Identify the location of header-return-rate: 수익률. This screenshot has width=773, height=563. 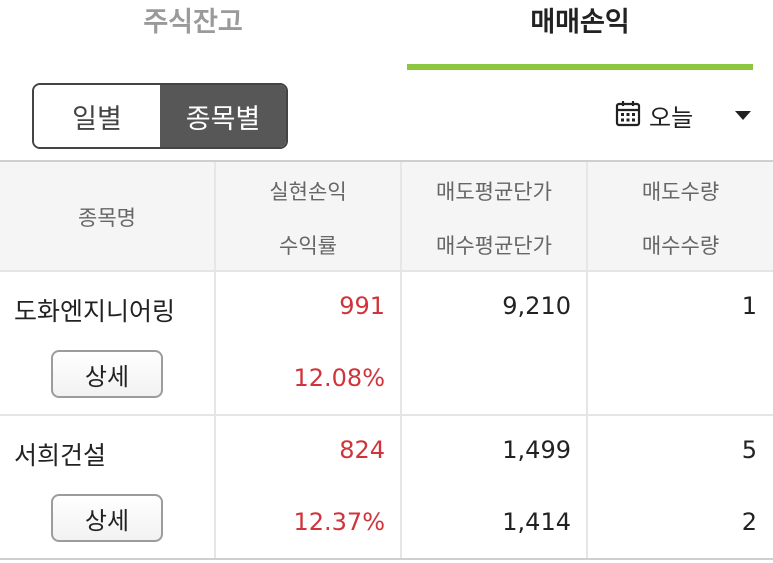
(308, 246).